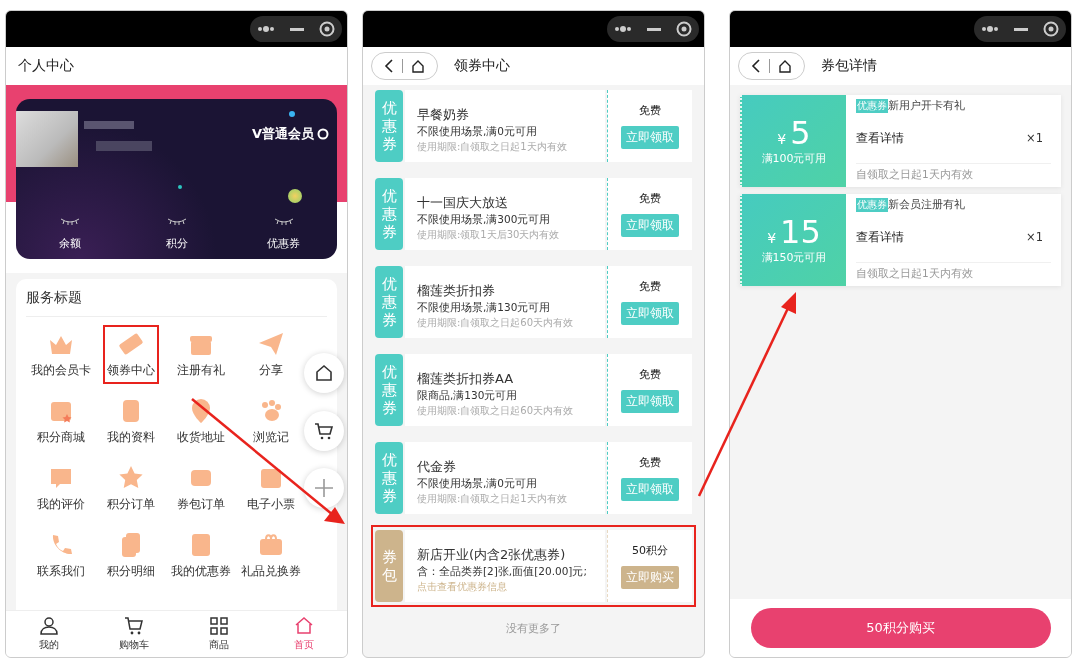 This screenshot has height=672, width=1087. What do you see at coordinates (271, 421) in the screenshot?
I see `service-item: 浏览记` at bounding box center [271, 421].